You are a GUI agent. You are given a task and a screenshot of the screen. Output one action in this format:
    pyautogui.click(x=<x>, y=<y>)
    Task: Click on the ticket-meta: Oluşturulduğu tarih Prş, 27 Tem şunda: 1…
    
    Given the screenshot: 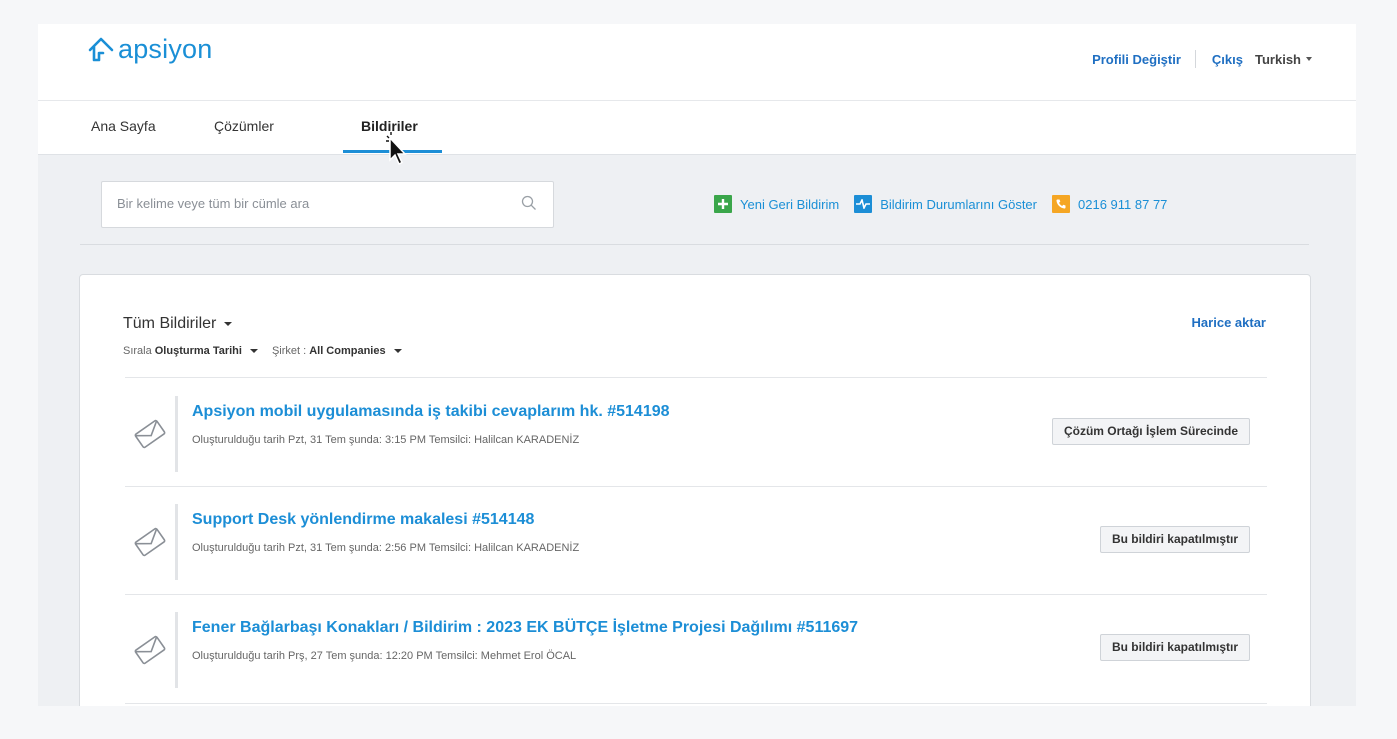 What is the action you would take?
    pyautogui.click(x=384, y=656)
    